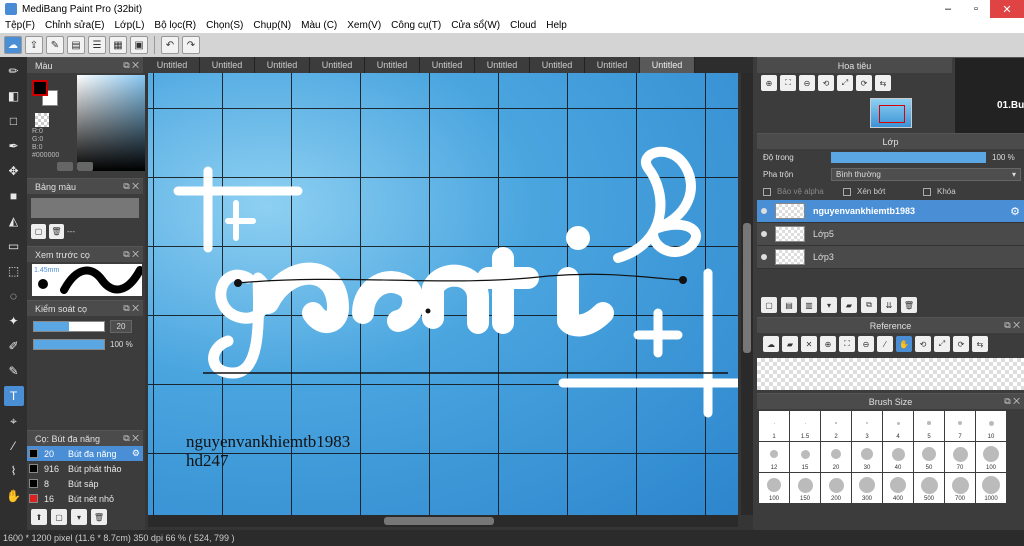  What do you see at coordinates (191, 45) in the screenshot?
I see `redo-icon: ↷` at bounding box center [191, 45].